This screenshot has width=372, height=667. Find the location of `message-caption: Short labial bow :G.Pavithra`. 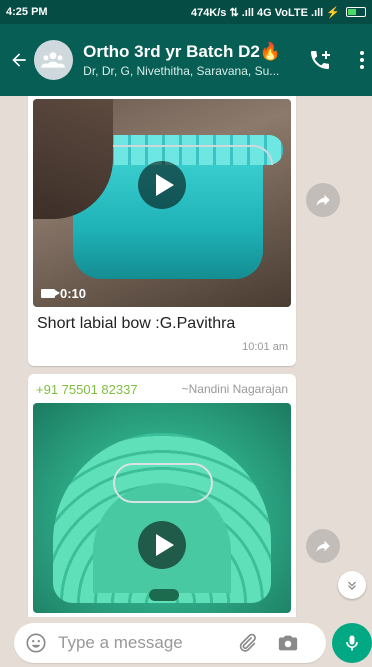

message-caption: Short labial bow :G.Pavithra is located at coordinates (136, 323).